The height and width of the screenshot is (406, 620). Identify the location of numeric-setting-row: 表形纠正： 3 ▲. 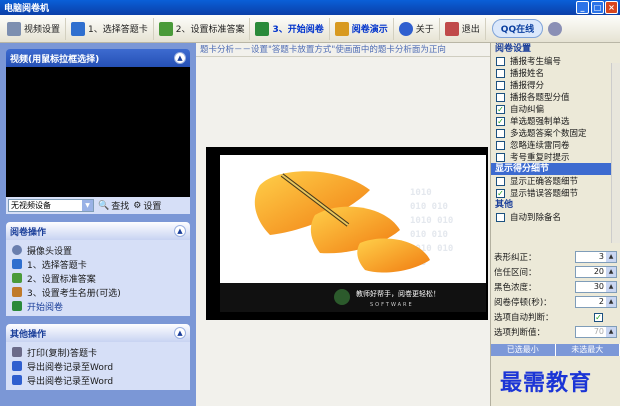
(555, 256).